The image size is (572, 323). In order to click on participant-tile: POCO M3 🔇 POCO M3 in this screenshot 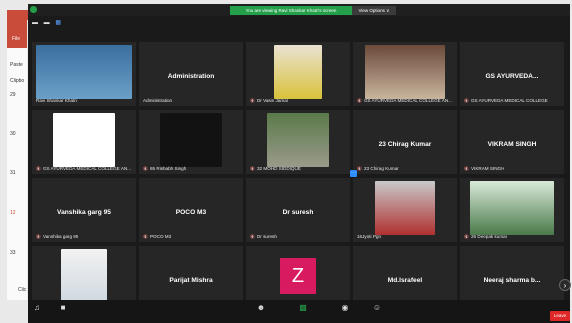, I will do `click(191, 210)`.